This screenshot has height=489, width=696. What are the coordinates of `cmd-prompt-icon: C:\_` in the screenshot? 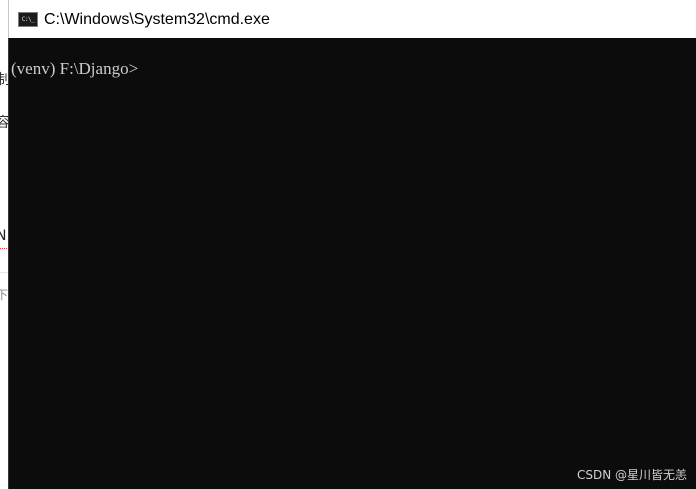 It's located at (28, 19).